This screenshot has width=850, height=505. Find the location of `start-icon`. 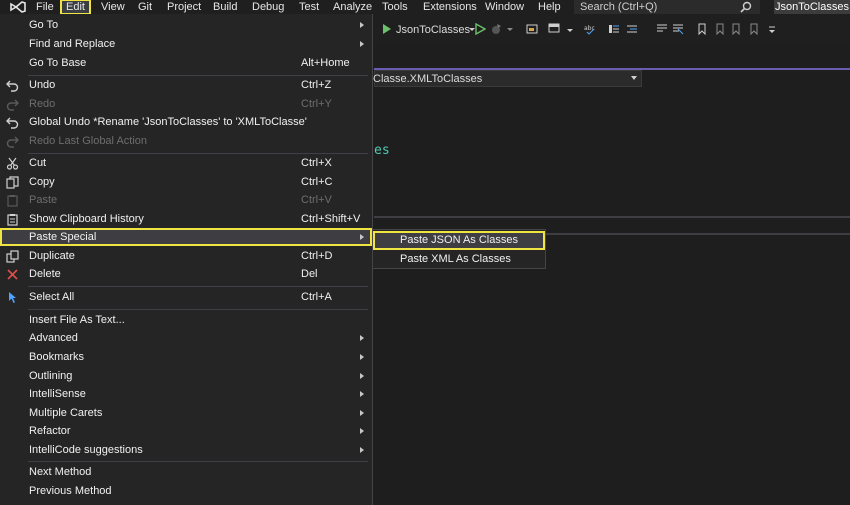

start-icon is located at coordinates (387, 29).